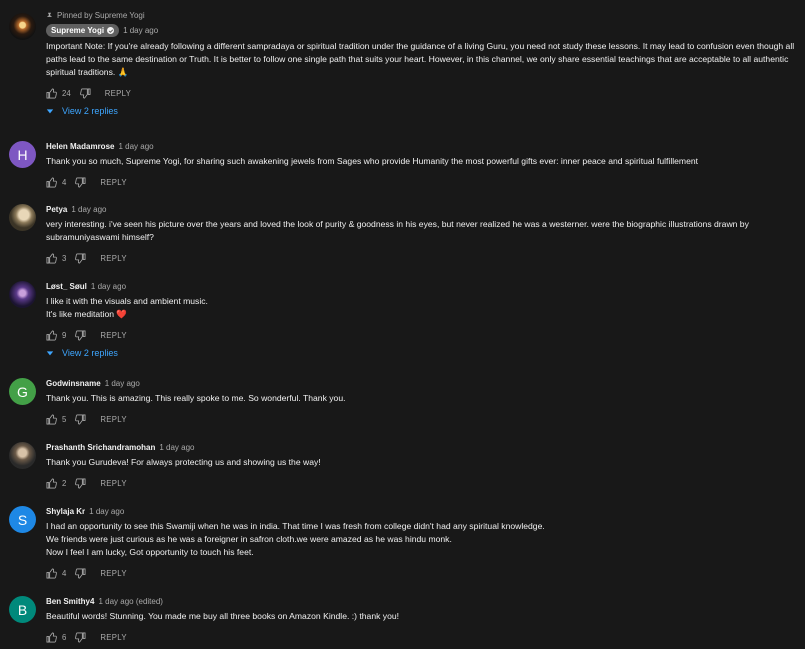 This screenshot has height=649, width=805. I want to click on avatar-letter: B, so click(22, 609).